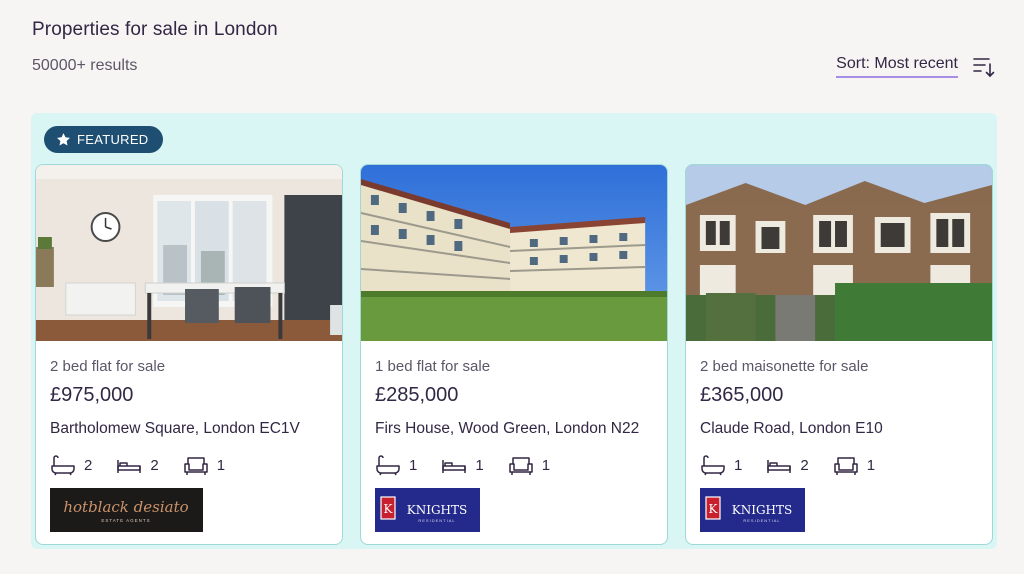 The height and width of the screenshot is (574, 1024). Describe the element at coordinates (791, 428) in the screenshot. I see `listing-address: Claude Road, London E10` at that location.